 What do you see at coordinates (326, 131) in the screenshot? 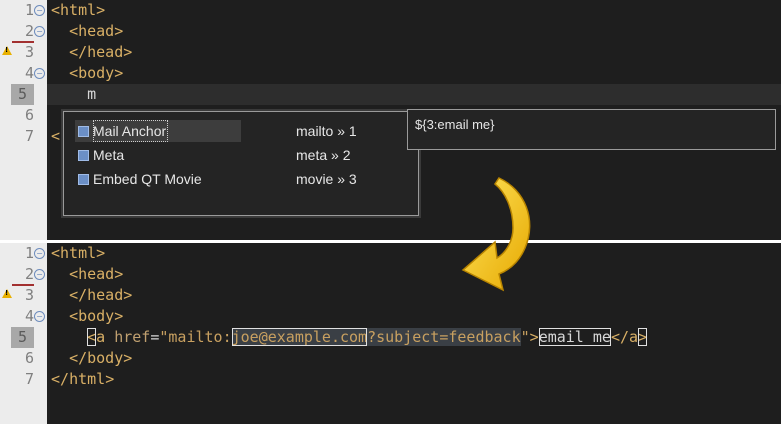
I see `completion-trigger: mailto » 1` at bounding box center [326, 131].